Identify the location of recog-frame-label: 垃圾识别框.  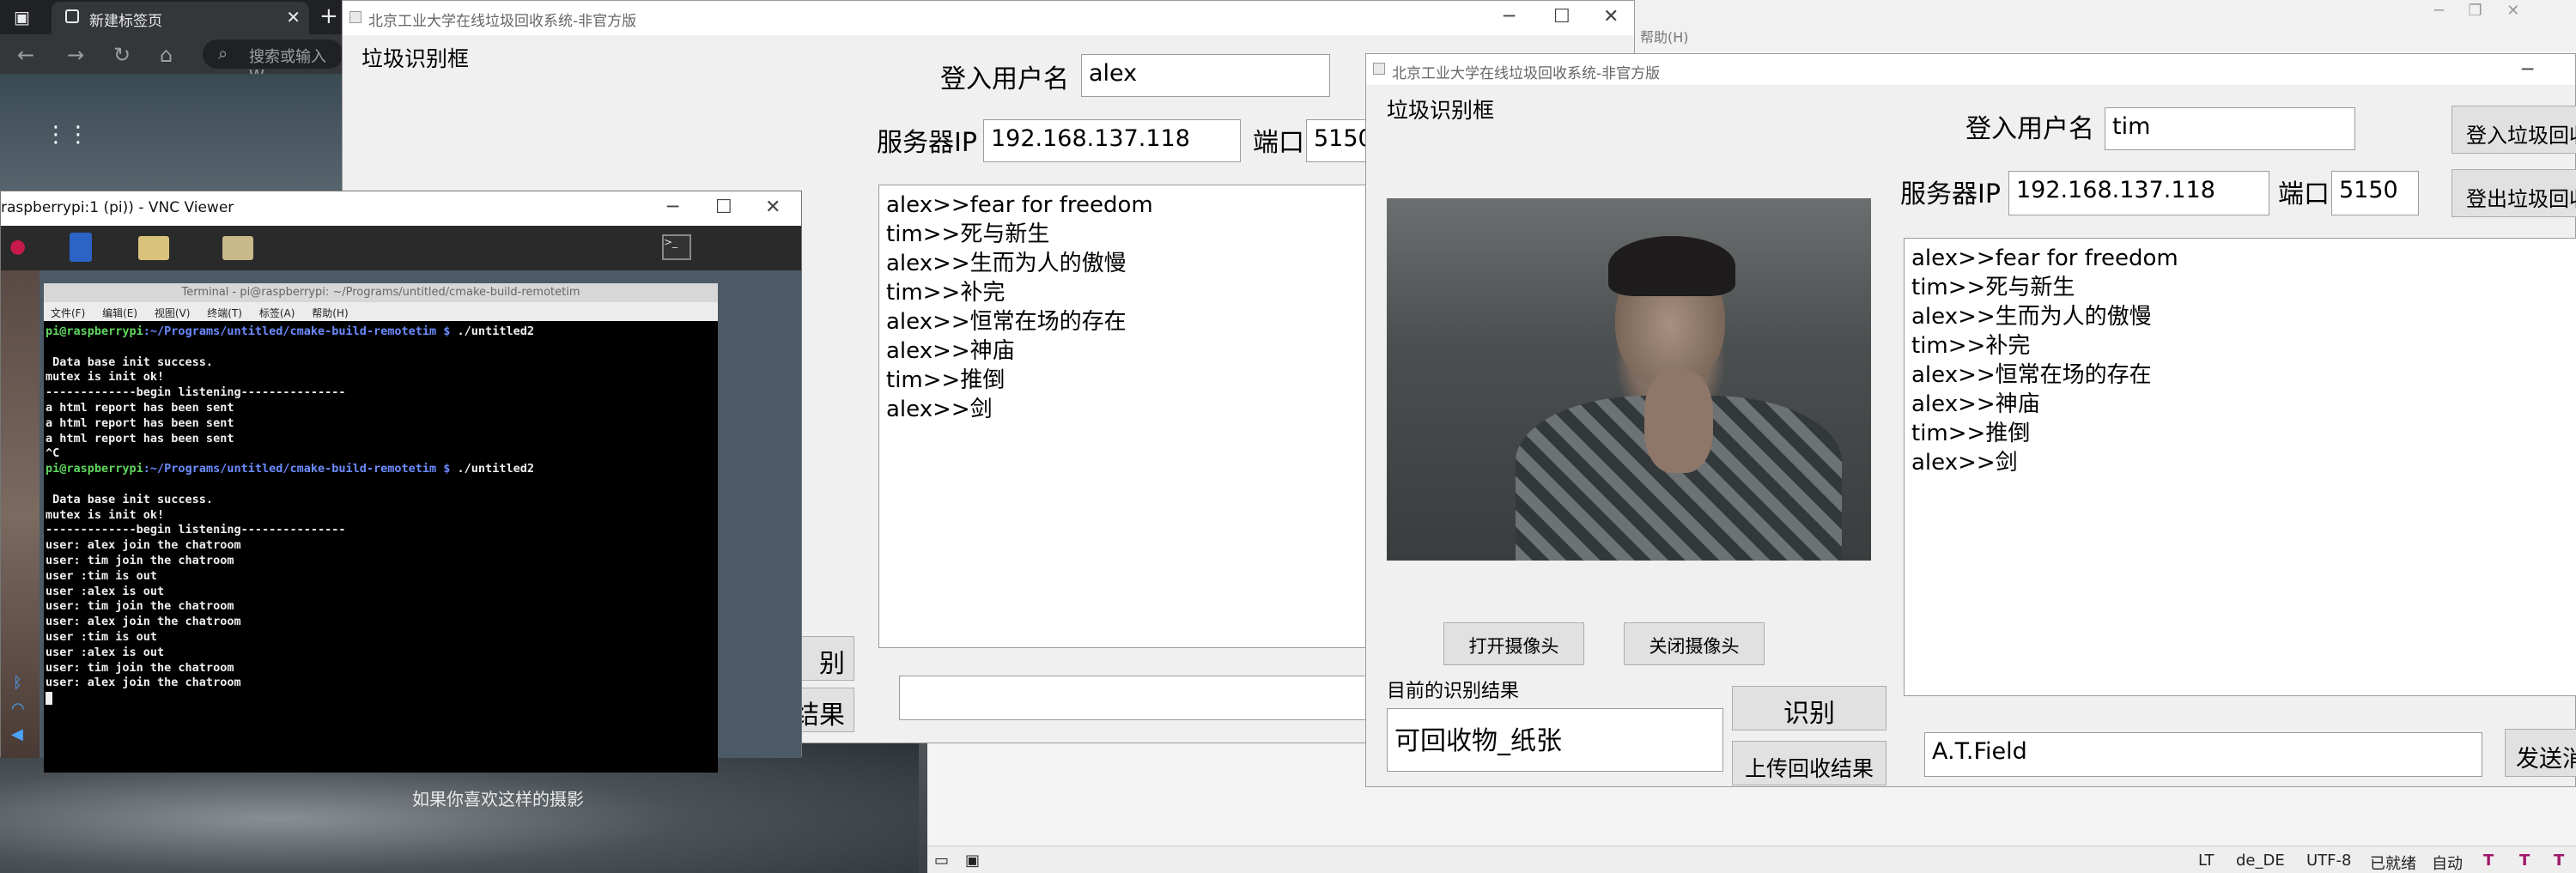
(415, 59).